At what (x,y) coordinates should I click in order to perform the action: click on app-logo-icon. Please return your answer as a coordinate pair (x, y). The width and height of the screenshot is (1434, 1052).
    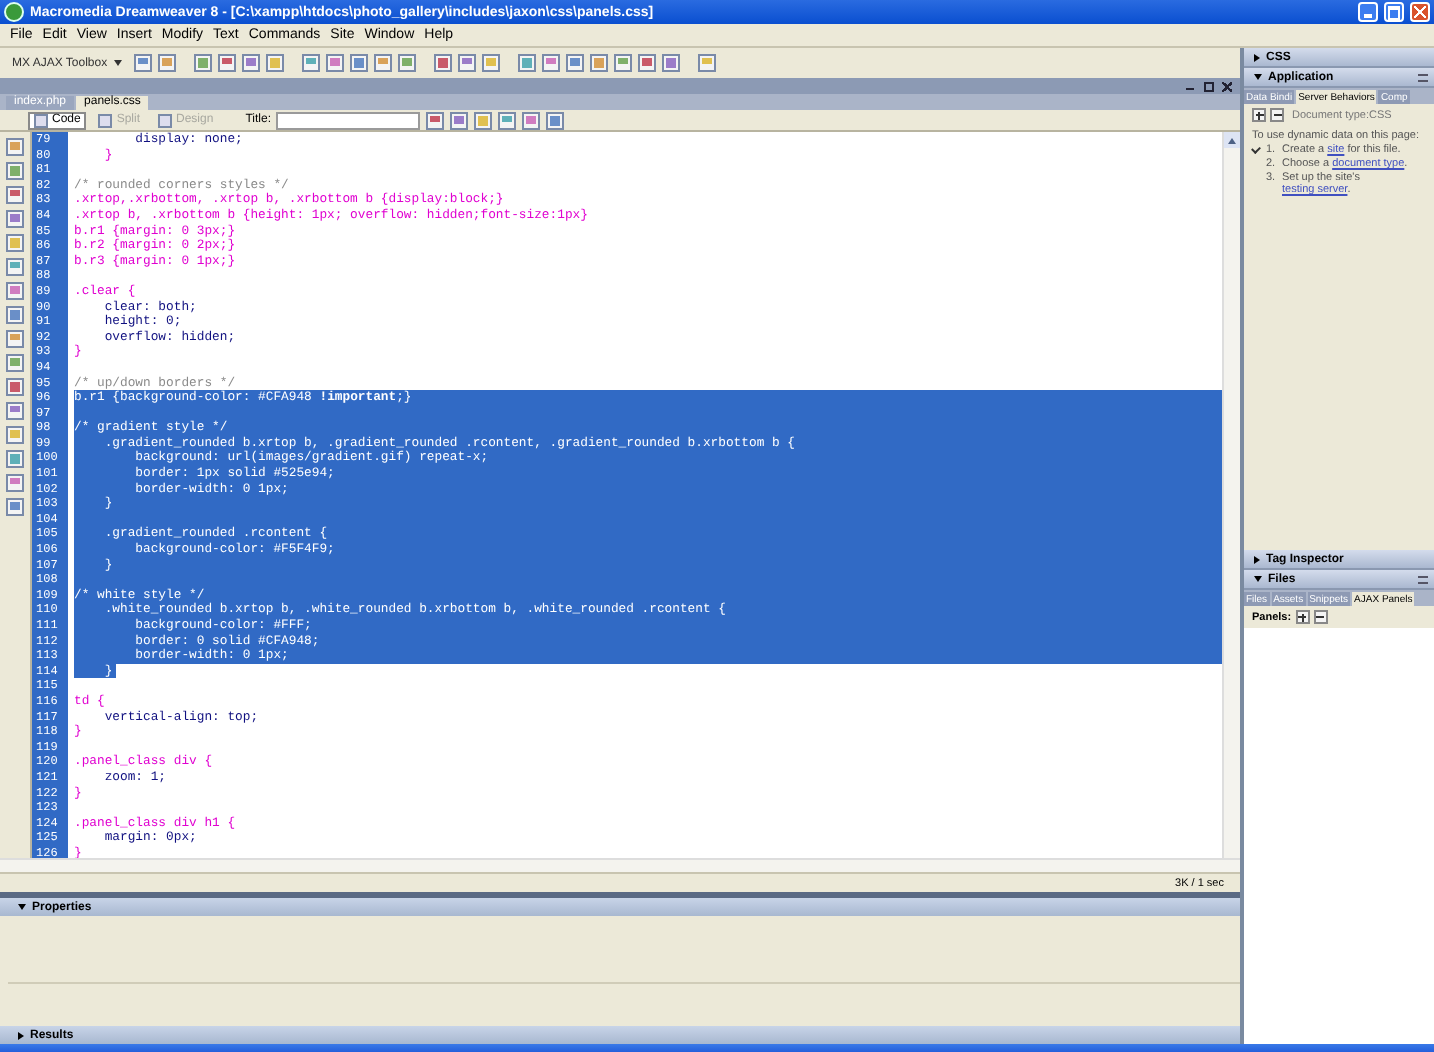
    Looking at the image, I should click on (14, 12).